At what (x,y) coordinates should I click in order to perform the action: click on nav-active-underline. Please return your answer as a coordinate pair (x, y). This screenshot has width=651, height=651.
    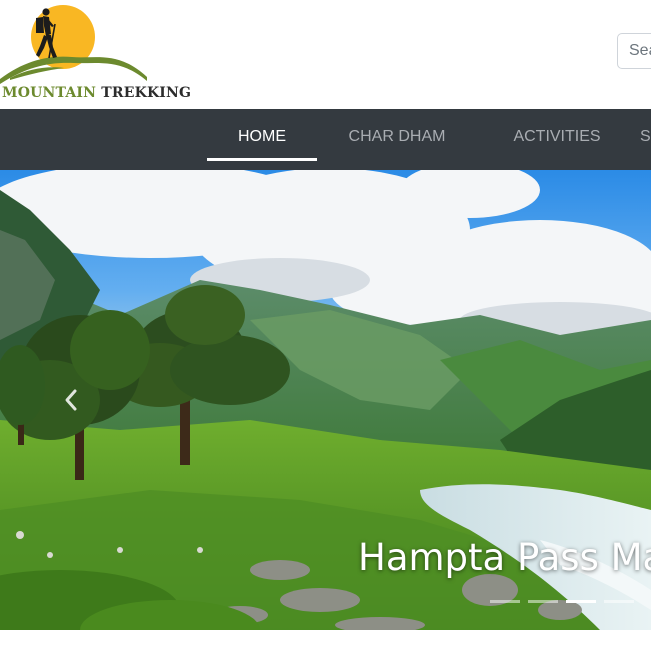
    Looking at the image, I should click on (262, 159).